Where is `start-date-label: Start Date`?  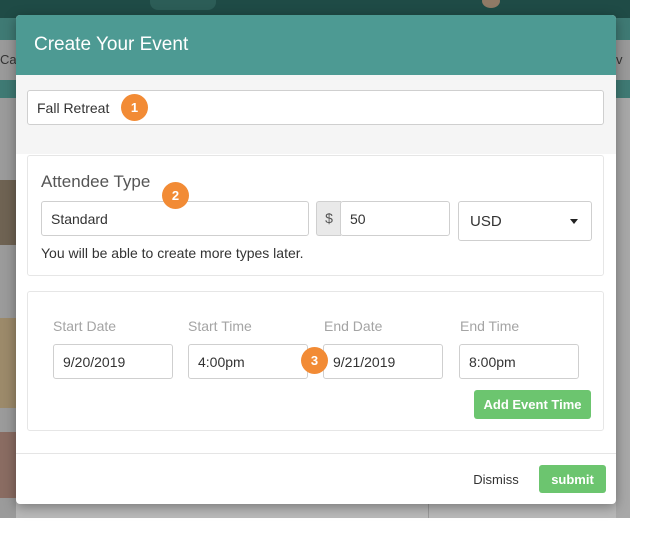 start-date-label: Start Date is located at coordinates (85, 326).